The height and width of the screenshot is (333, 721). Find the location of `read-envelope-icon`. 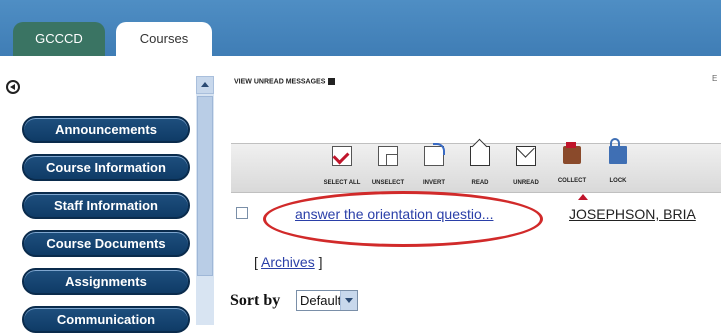

read-envelope-icon is located at coordinates (480, 156).